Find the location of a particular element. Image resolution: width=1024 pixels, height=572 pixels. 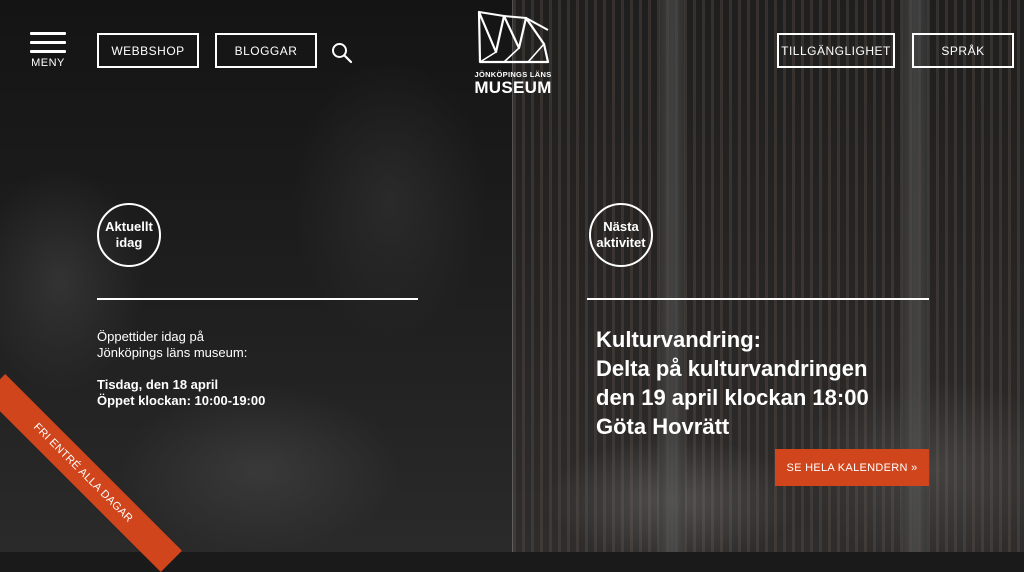

opening-hours: Öppet klockan: 10:00-19:00 is located at coordinates (181, 400).